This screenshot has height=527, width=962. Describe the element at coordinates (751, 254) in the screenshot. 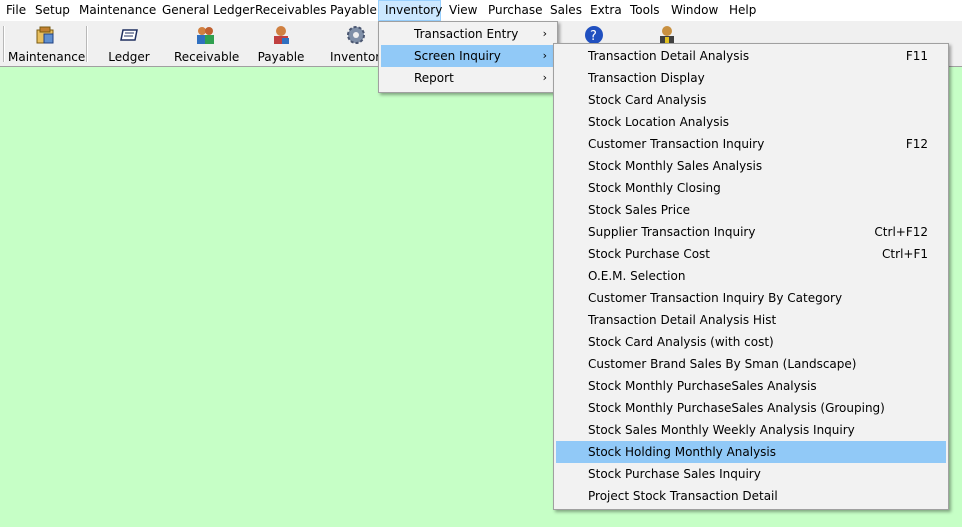

I see `submenu-item: Stock Purchase Cost Ctrl+F1` at that location.